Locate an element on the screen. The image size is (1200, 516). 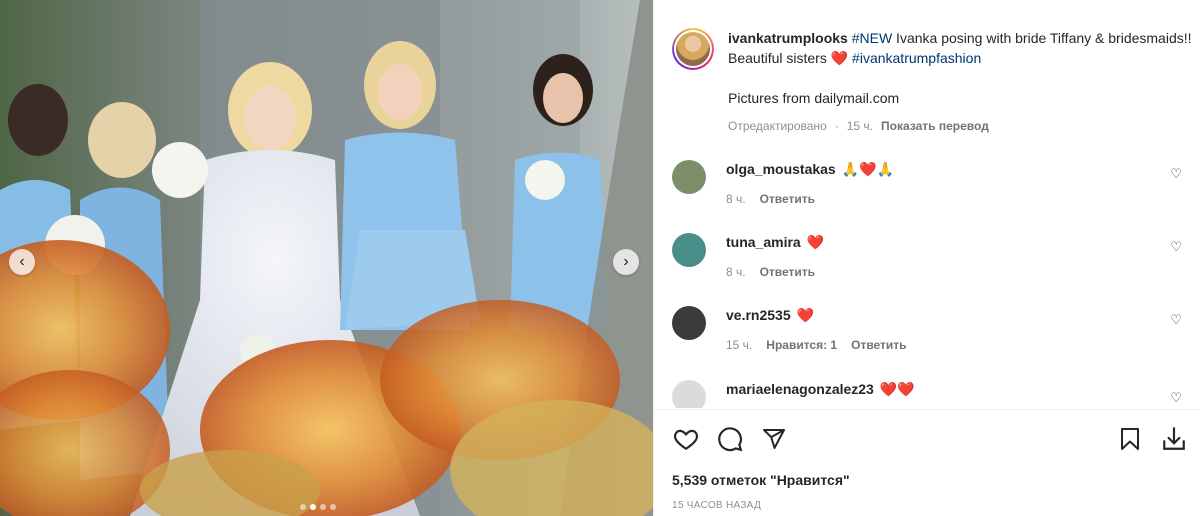
comment-likes-count: Нравится: 1 is located at coordinates (801, 345).